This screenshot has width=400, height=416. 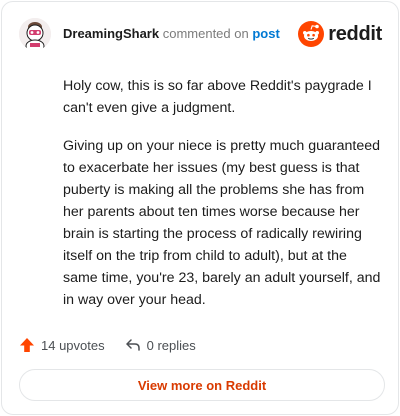 I want to click on reply-arrow-icon, so click(x=132, y=345).